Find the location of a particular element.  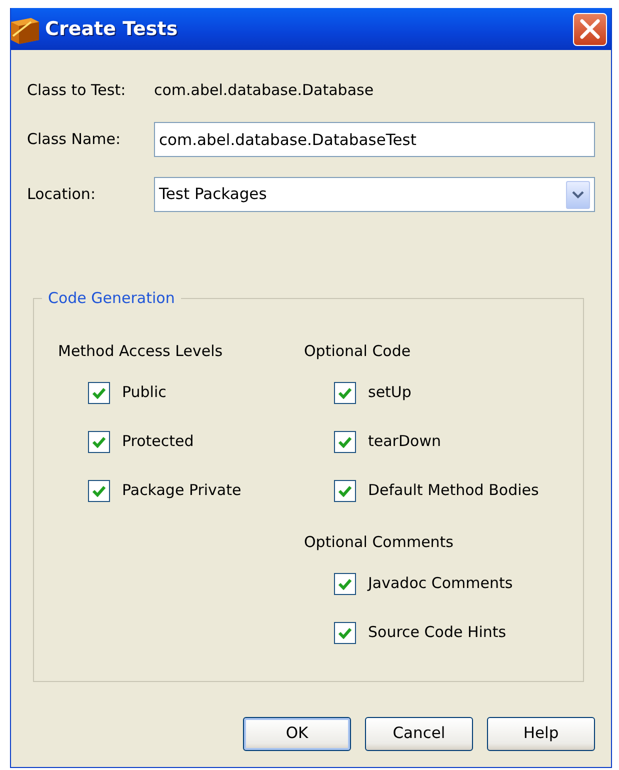

close-button is located at coordinates (590, 29).